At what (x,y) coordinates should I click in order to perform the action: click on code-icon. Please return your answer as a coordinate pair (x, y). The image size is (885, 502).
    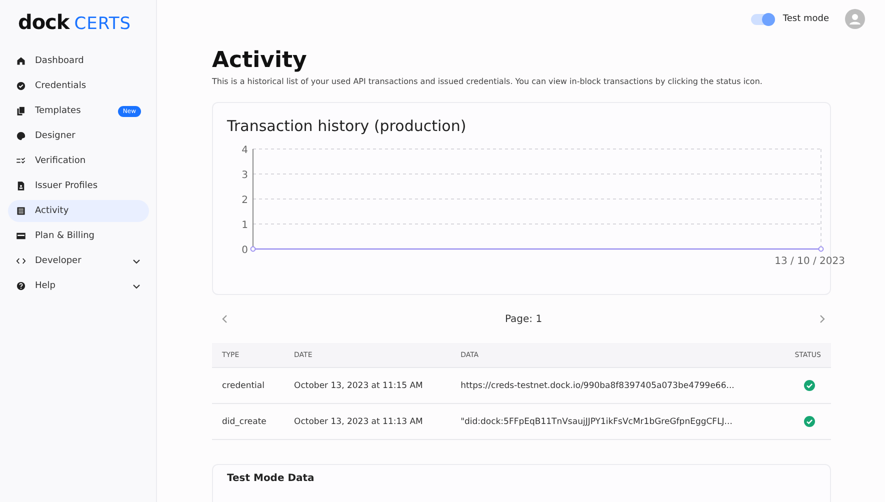
    Looking at the image, I should click on (21, 261).